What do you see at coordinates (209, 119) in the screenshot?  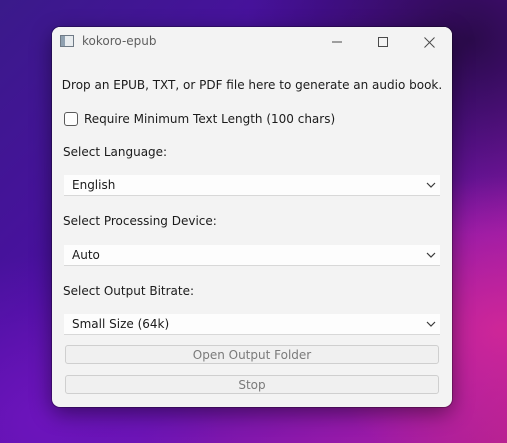 I see `min-length-checkbox-label: Require Minimum Text Length (100 chars)` at bounding box center [209, 119].